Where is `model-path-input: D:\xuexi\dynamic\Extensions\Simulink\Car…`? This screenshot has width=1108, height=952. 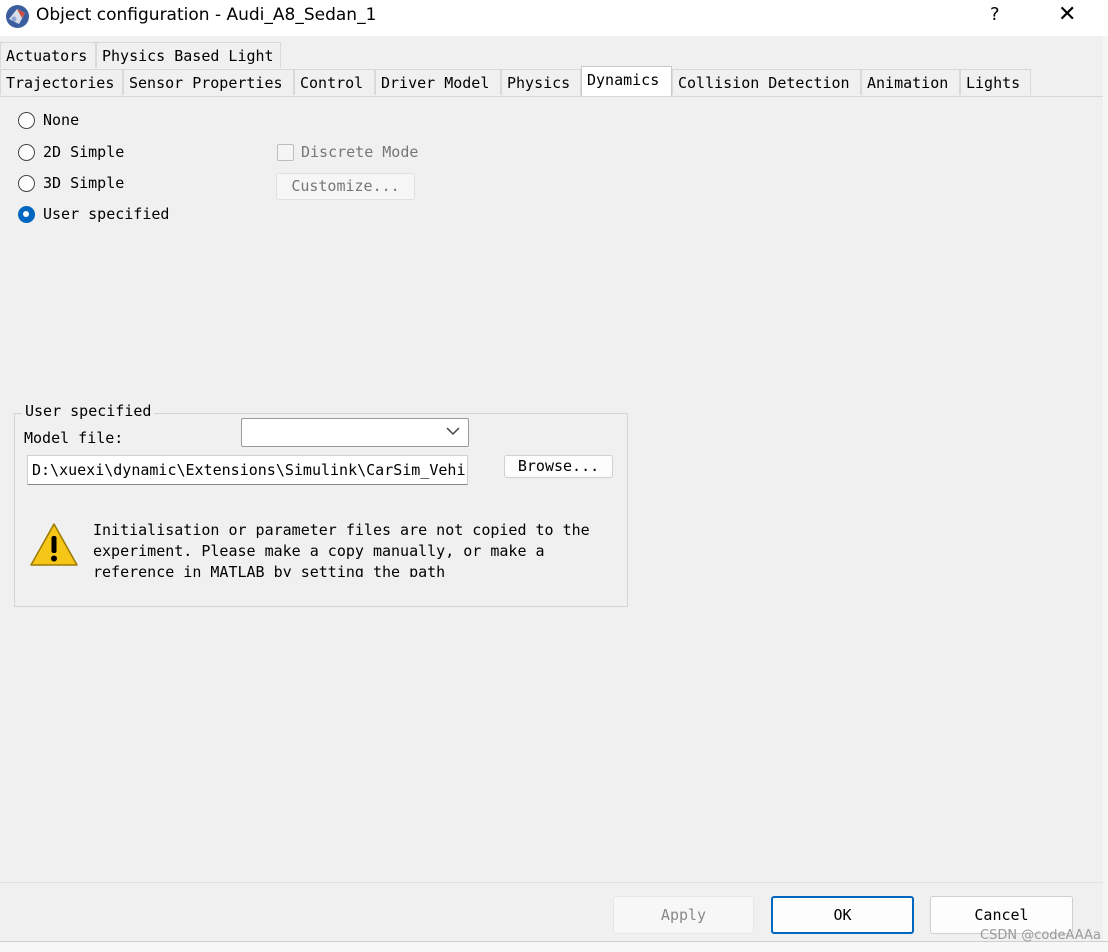
model-path-input: D:\xuexi\dynamic\Extensions\Simulink\Car… is located at coordinates (247, 470).